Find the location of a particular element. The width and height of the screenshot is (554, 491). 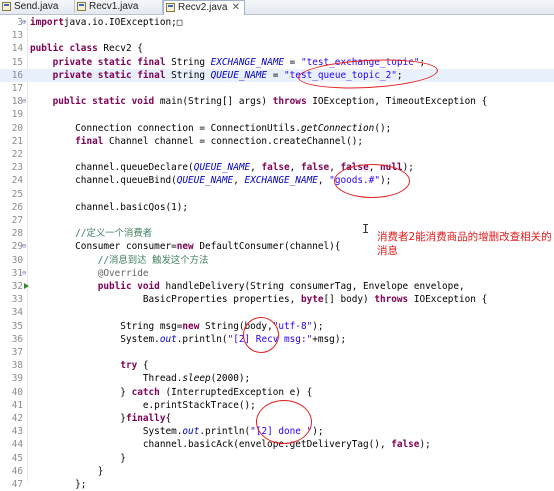

code-token: (); is located at coordinates (383, 128).